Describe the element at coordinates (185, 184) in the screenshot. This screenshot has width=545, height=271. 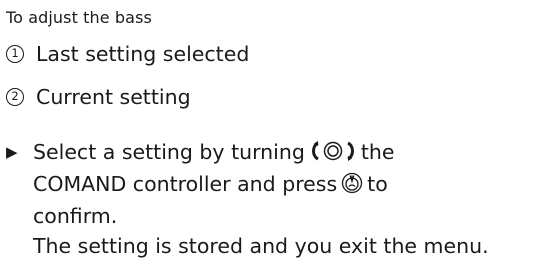
I see `instruction-text-2a: COMAND controller and press` at that location.